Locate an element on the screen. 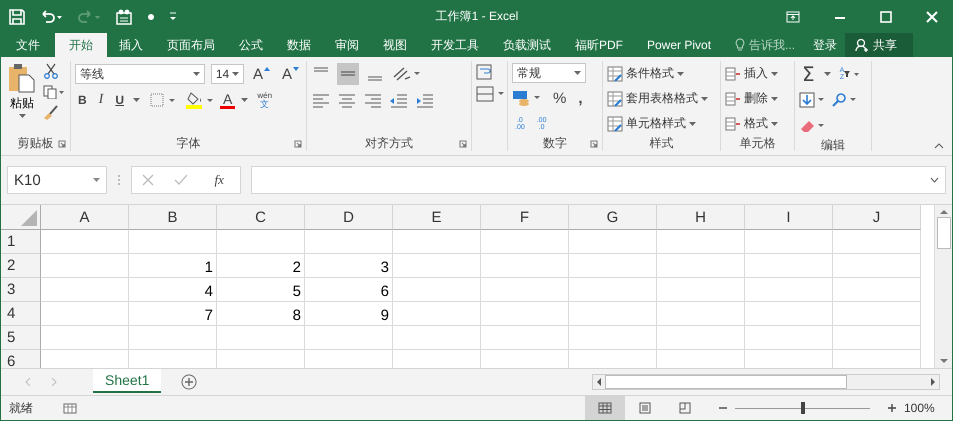  fill-color-icon is located at coordinates (200, 100).